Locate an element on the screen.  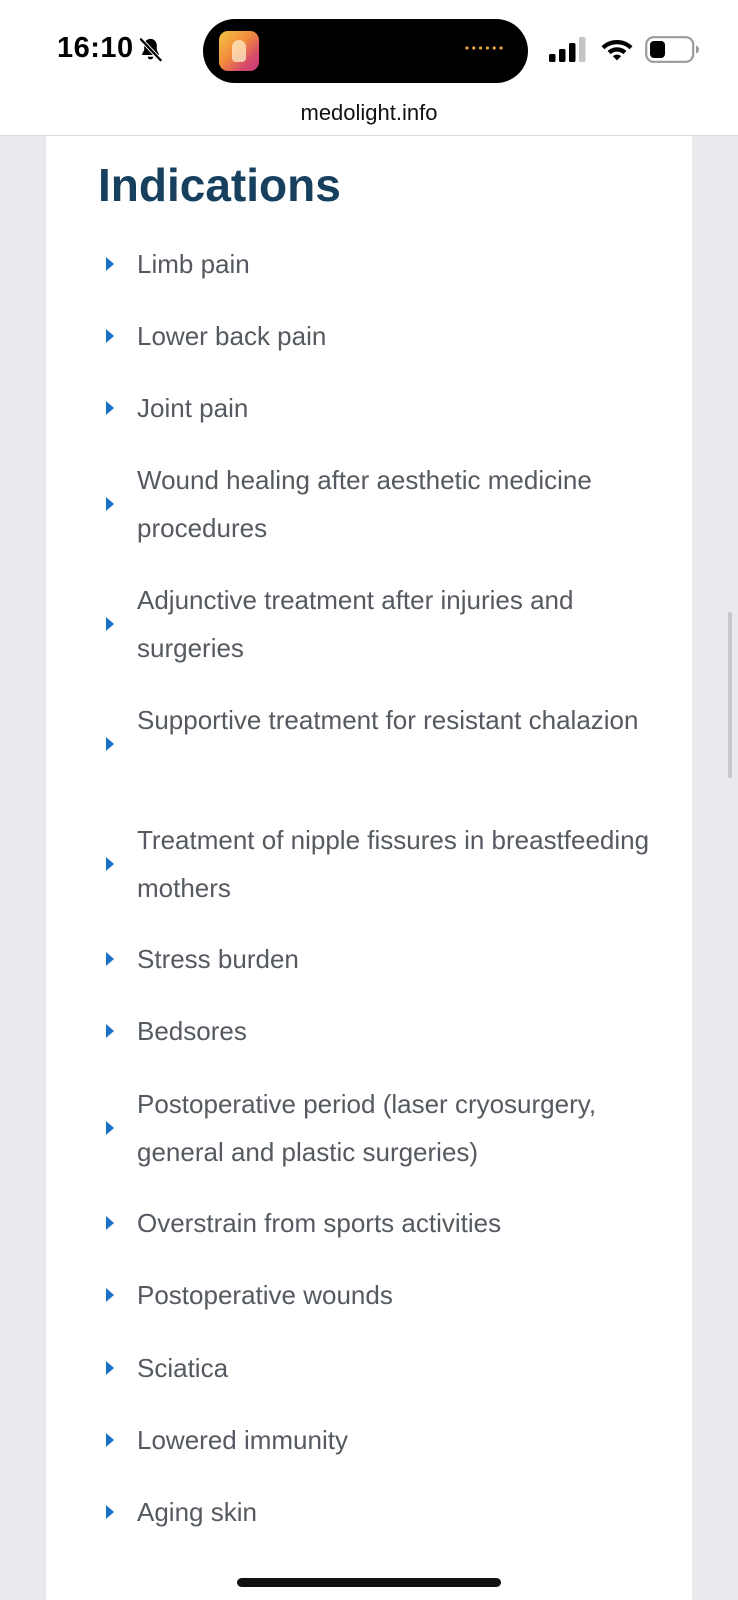
list-item: Joint pain is located at coordinates (369, 408).